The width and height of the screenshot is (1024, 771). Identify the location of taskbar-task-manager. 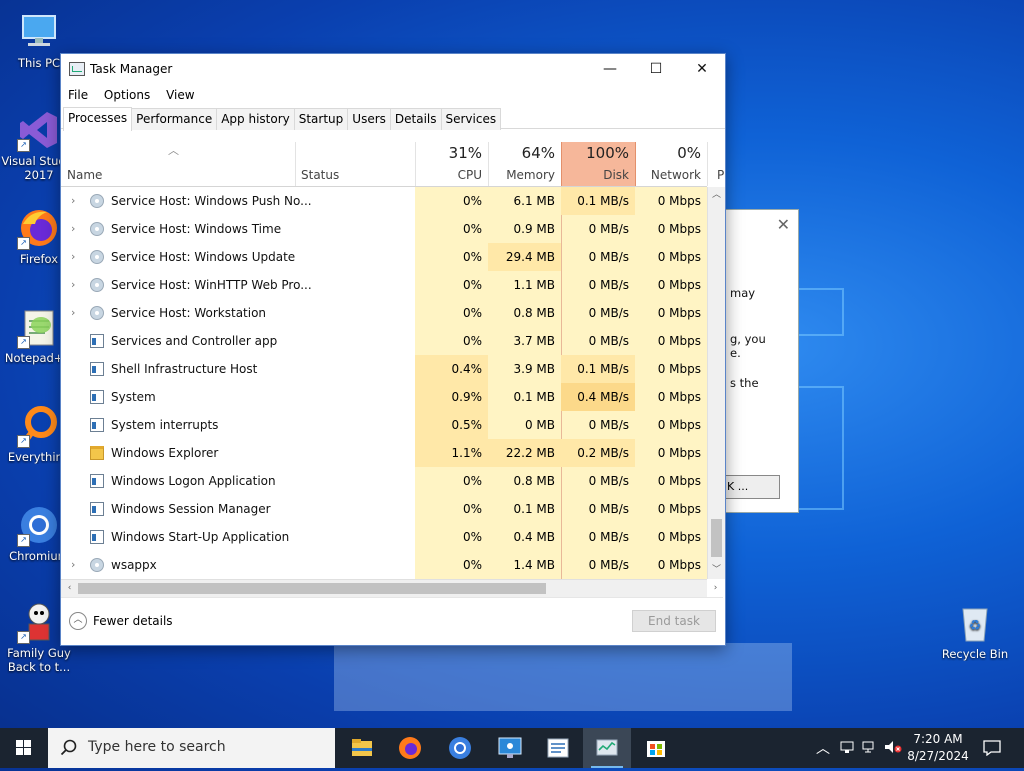
(607, 748).